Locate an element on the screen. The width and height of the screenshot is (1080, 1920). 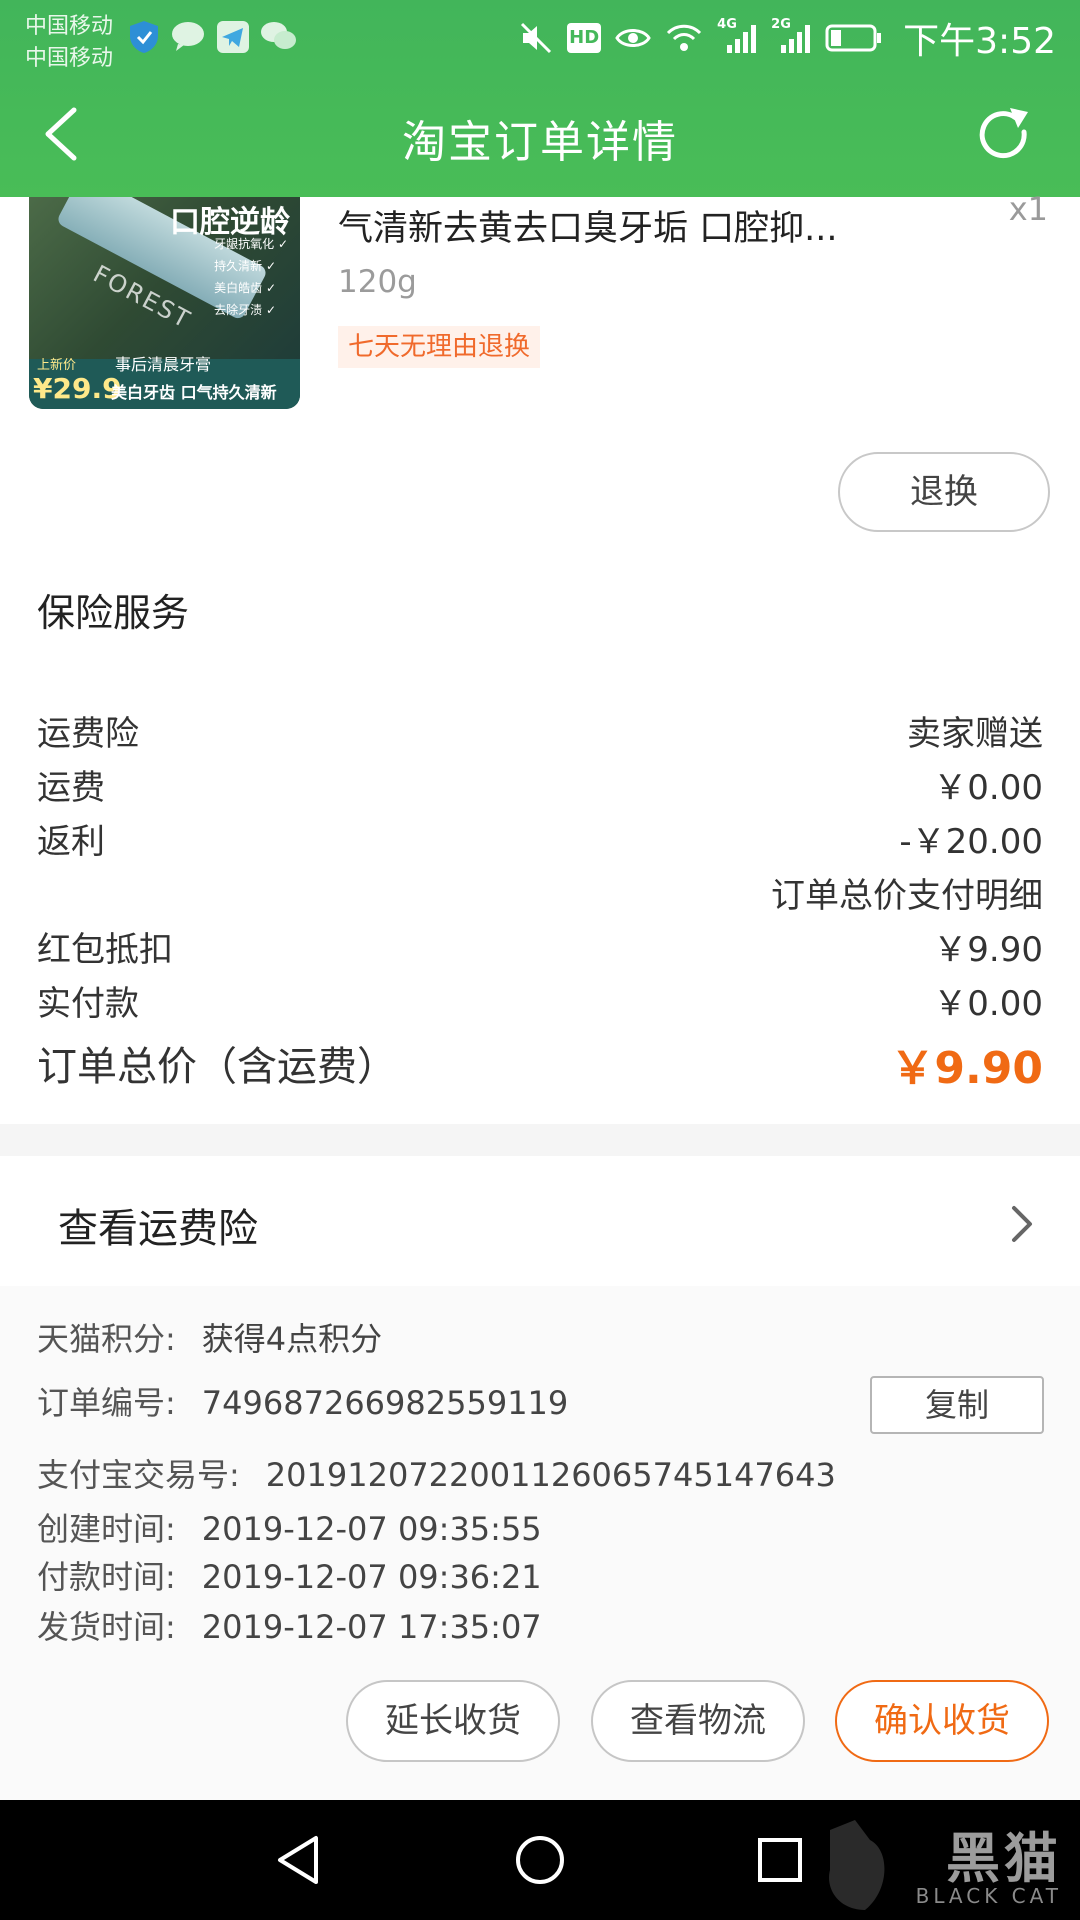
payment-detail-row: 订单总价支付明细 is located at coordinates (540, 892).